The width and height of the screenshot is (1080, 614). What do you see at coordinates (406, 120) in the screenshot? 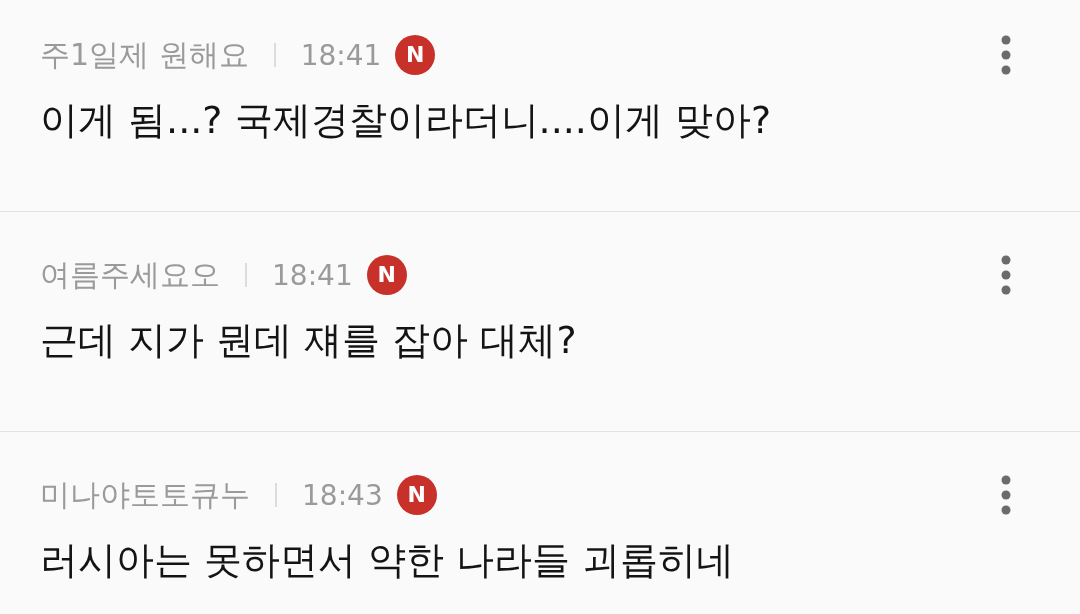
I see `comment-text: 이게 됨...? 국제경찰이라더니....이게 맞아?` at bounding box center [406, 120].